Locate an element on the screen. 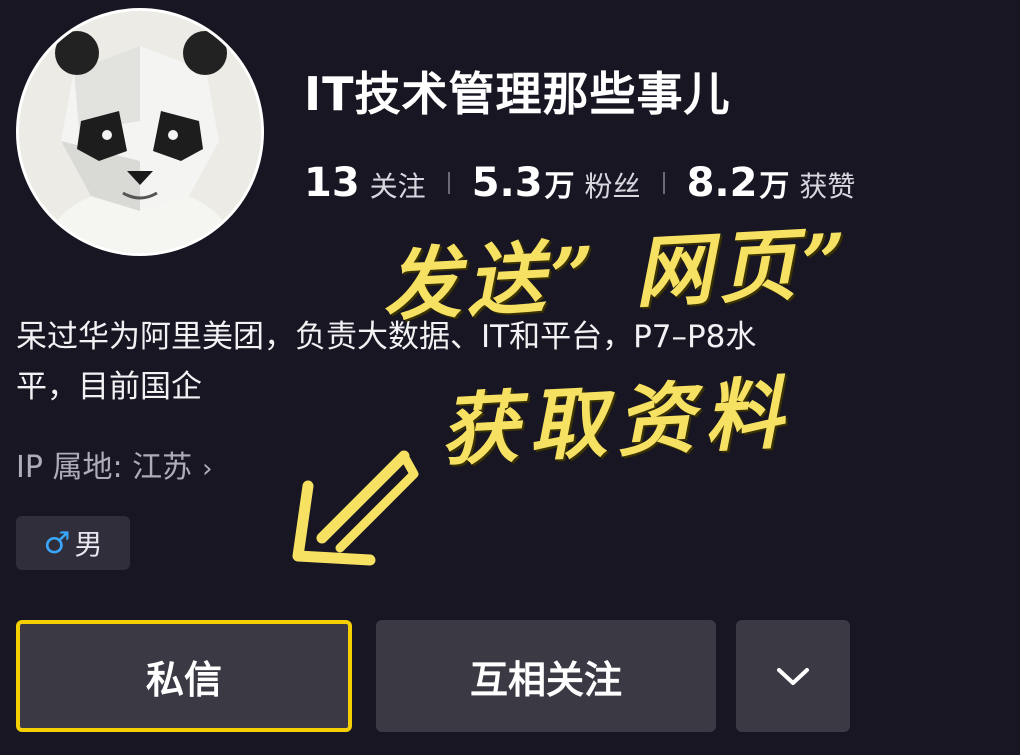  gender-label: 男 is located at coordinates (88, 544).